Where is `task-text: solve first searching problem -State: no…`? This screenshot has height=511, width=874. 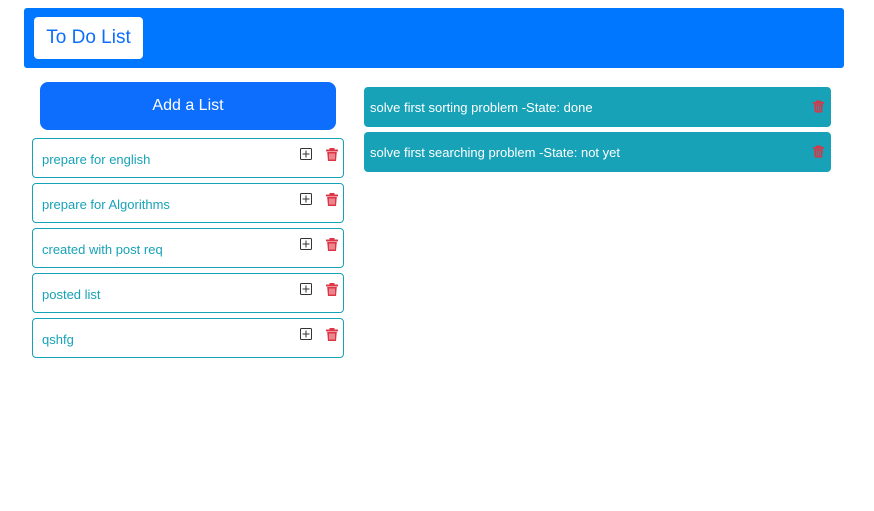
task-text: solve first searching problem -State: no… is located at coordinates (495, 152).